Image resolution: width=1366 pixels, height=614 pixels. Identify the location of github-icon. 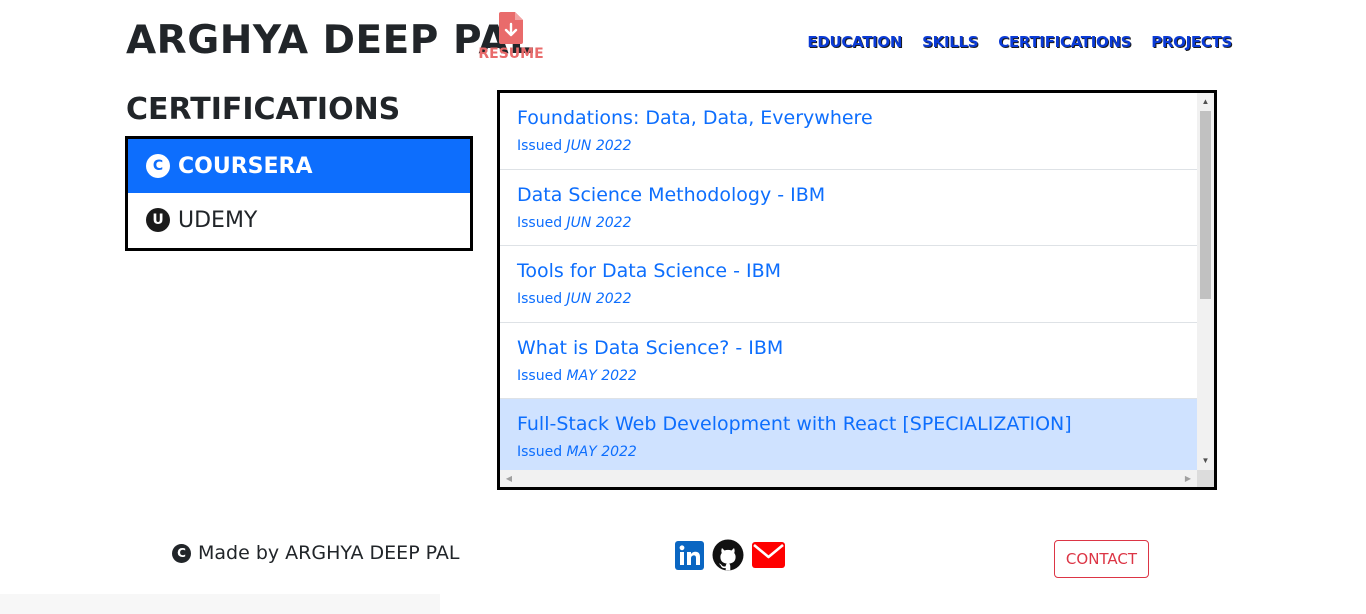
(728, 557).